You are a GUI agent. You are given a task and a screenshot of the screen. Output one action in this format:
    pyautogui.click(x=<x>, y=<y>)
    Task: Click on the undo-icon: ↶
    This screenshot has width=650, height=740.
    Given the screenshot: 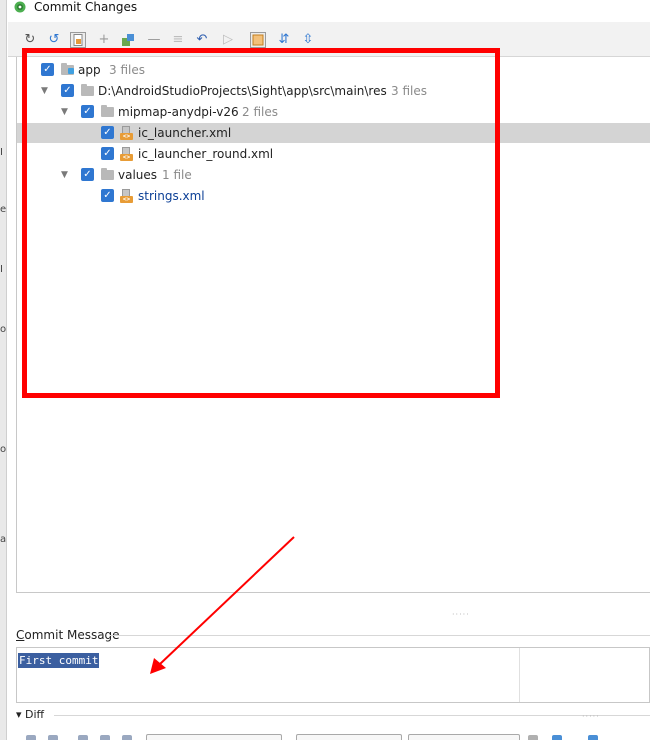 What is the action you would take?
    pyautogui.click(x=202, y=40)
    